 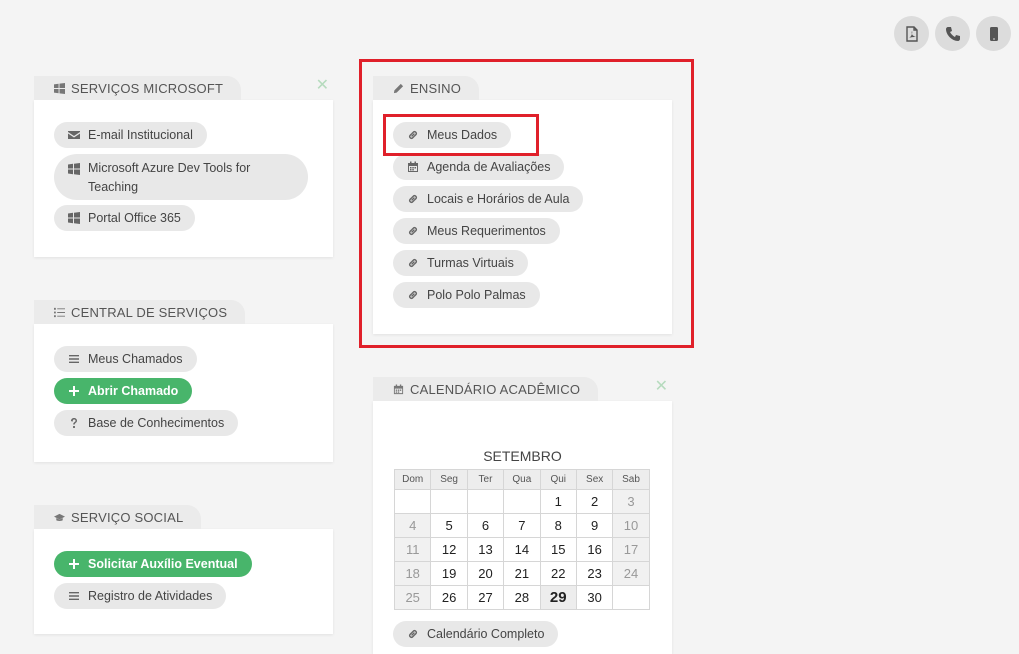 What do you see at coordinates (594, 597) in the screenshot?
I see `calendar-day: 30` at bounding box center [594, 597].